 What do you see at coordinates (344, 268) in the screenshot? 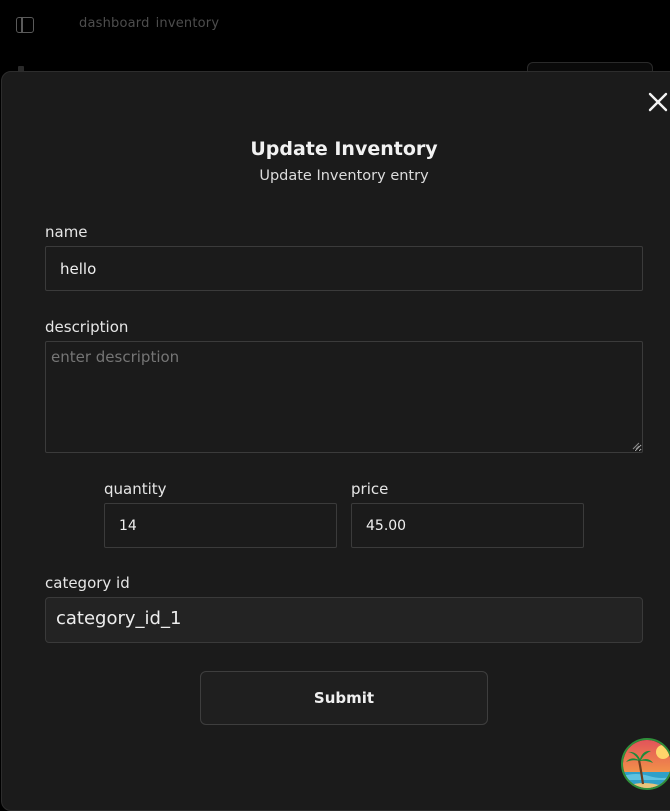
I see `name-input` at bounding box center [344, 268].